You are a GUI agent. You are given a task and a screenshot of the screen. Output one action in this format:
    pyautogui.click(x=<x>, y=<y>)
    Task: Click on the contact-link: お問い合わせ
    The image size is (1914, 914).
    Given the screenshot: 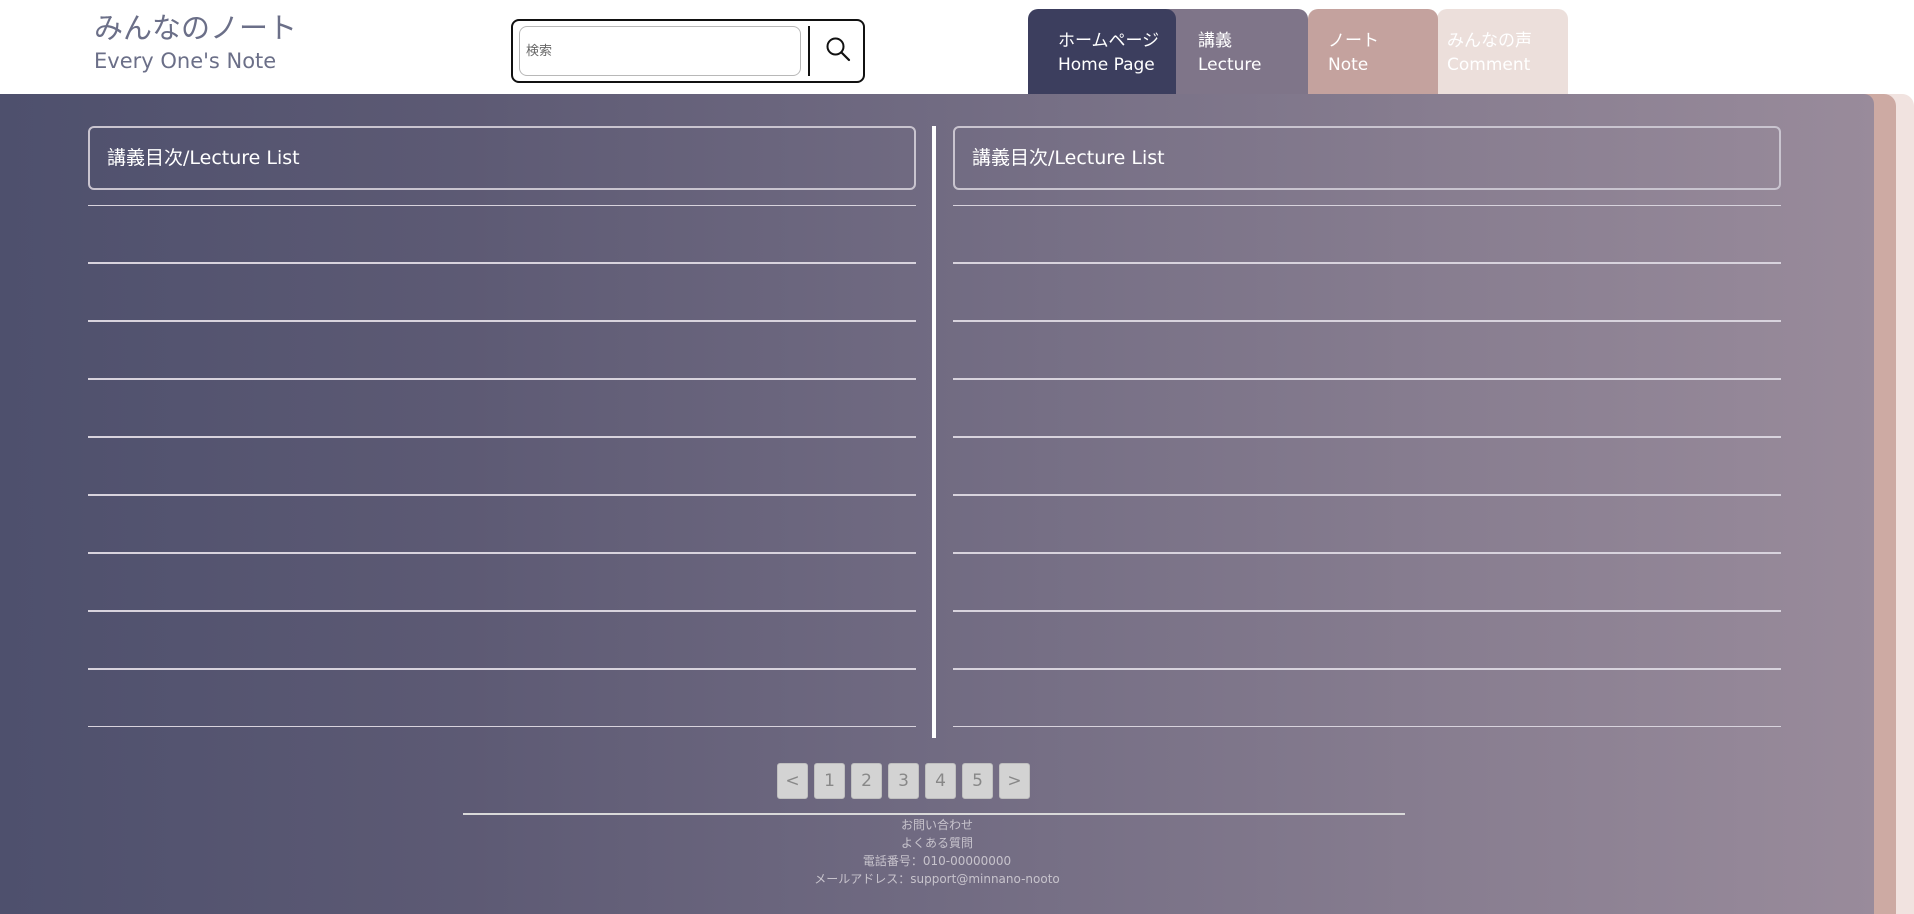 What is the action you would take?
    pyautogui.click(x=937, y=825)
    